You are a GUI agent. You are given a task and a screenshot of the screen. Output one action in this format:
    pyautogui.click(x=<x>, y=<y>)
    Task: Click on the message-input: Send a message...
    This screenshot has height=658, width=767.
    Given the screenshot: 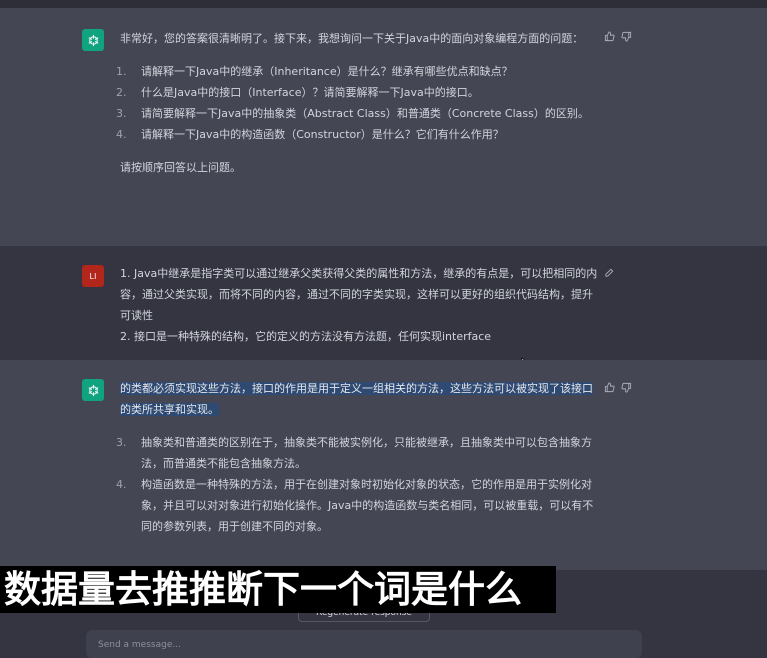 What is the action you would take?
    pyautogui.click(x=364, y=644)
    